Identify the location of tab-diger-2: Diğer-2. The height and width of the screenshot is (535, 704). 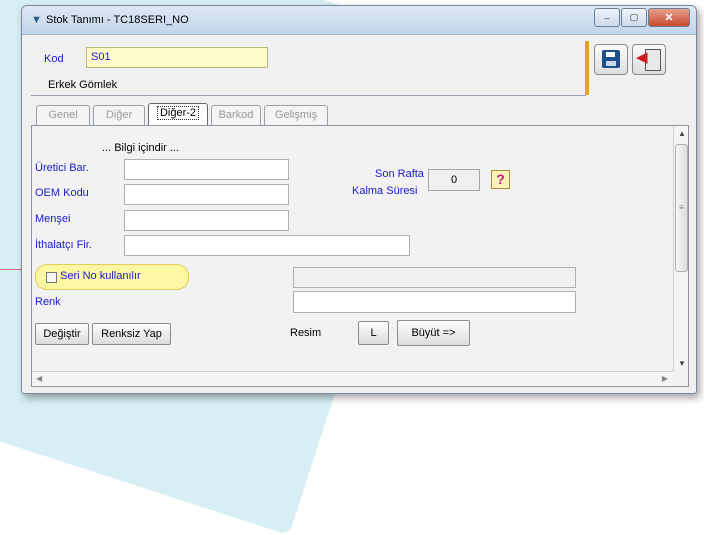
(178, 114).